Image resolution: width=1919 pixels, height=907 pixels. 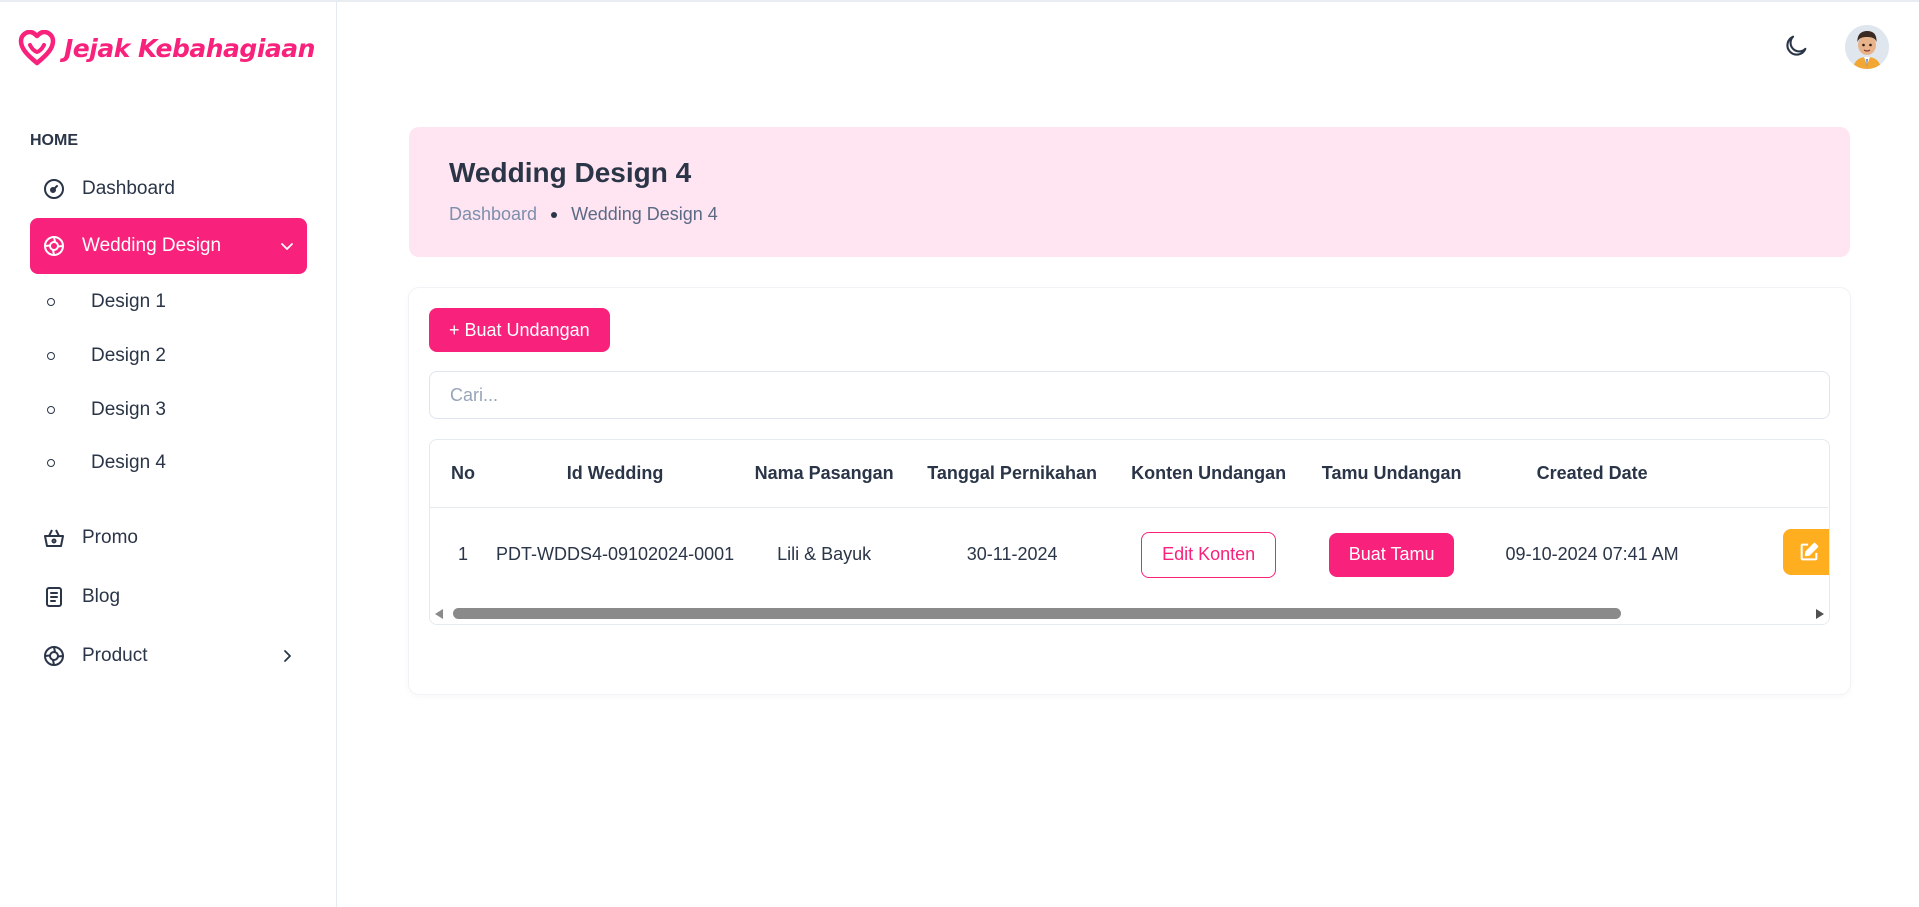 I want to click on edit-row-button, so click(x=1806, y=552).